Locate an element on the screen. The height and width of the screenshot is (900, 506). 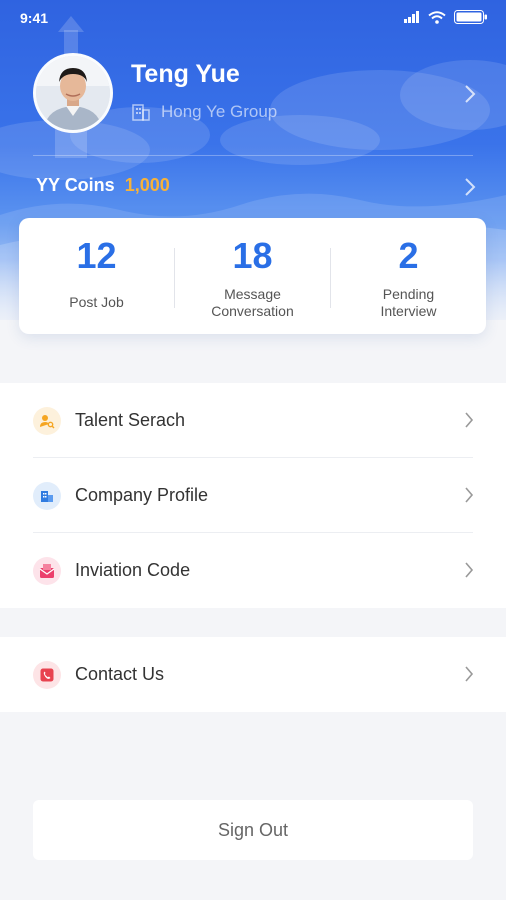
avatar is located at coordinates (73, 93).